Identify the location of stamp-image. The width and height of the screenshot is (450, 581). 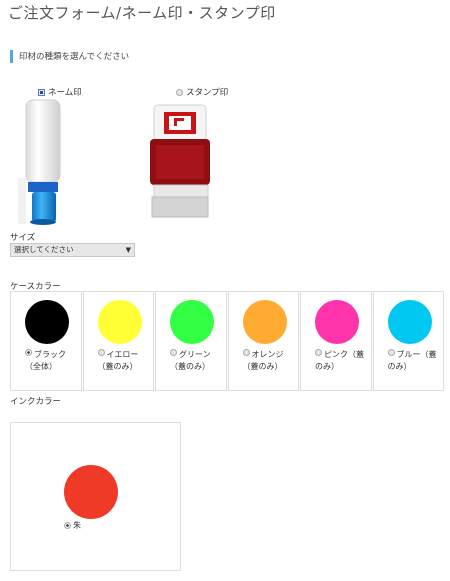
(180, 162).